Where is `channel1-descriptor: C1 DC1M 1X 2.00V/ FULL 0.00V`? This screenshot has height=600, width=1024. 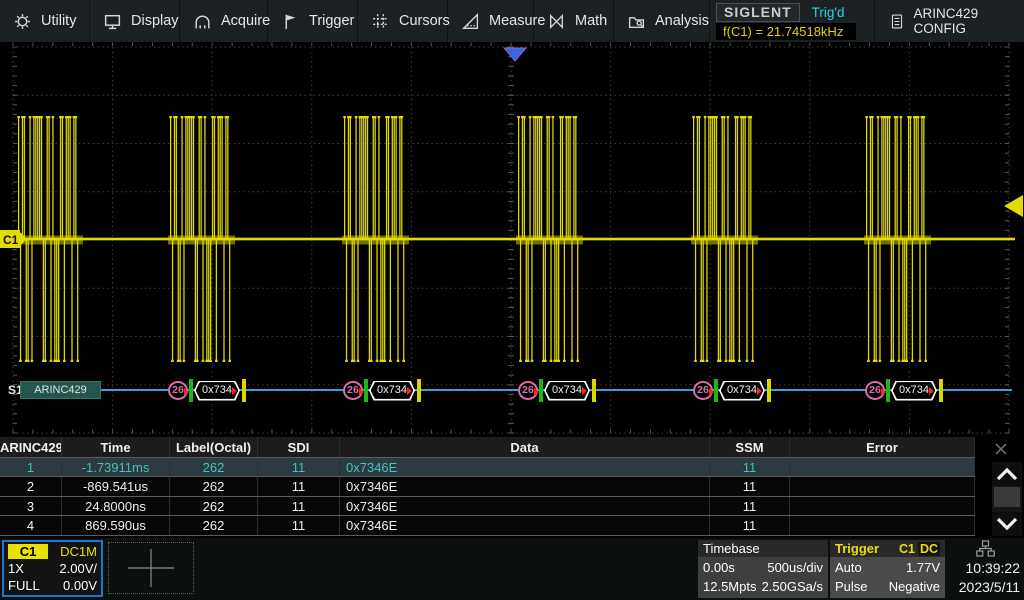
channel1-descriptor: C1 DC1M 1X 2.00V/ FULL 0.00V is located at coordinates (52, 568).